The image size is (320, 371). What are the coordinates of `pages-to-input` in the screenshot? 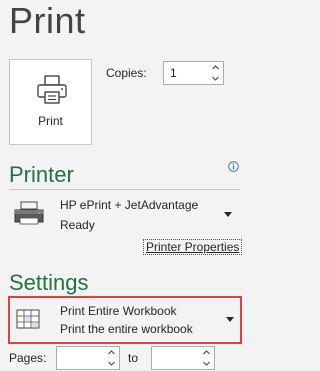 It's located at (183, 358).